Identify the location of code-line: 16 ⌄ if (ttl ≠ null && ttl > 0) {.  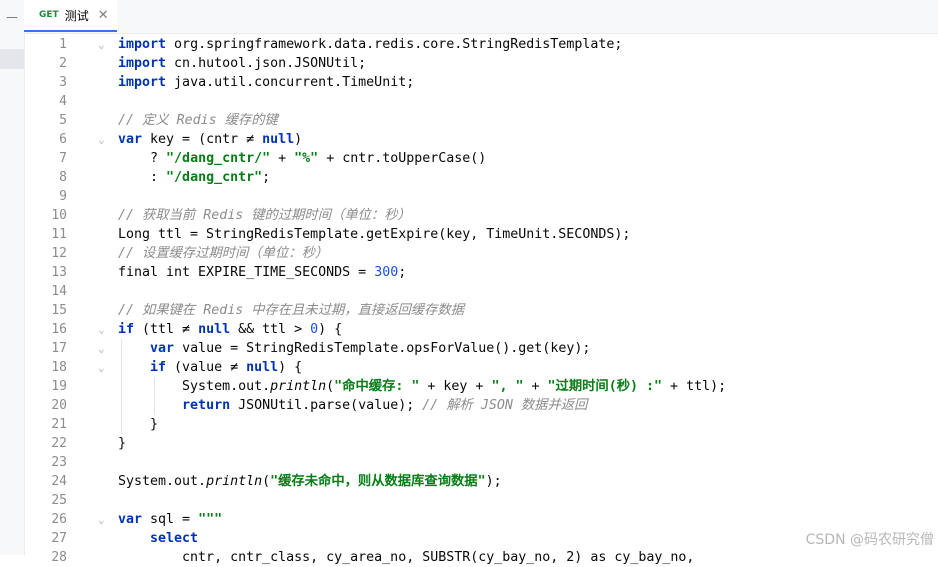
(481, 329).